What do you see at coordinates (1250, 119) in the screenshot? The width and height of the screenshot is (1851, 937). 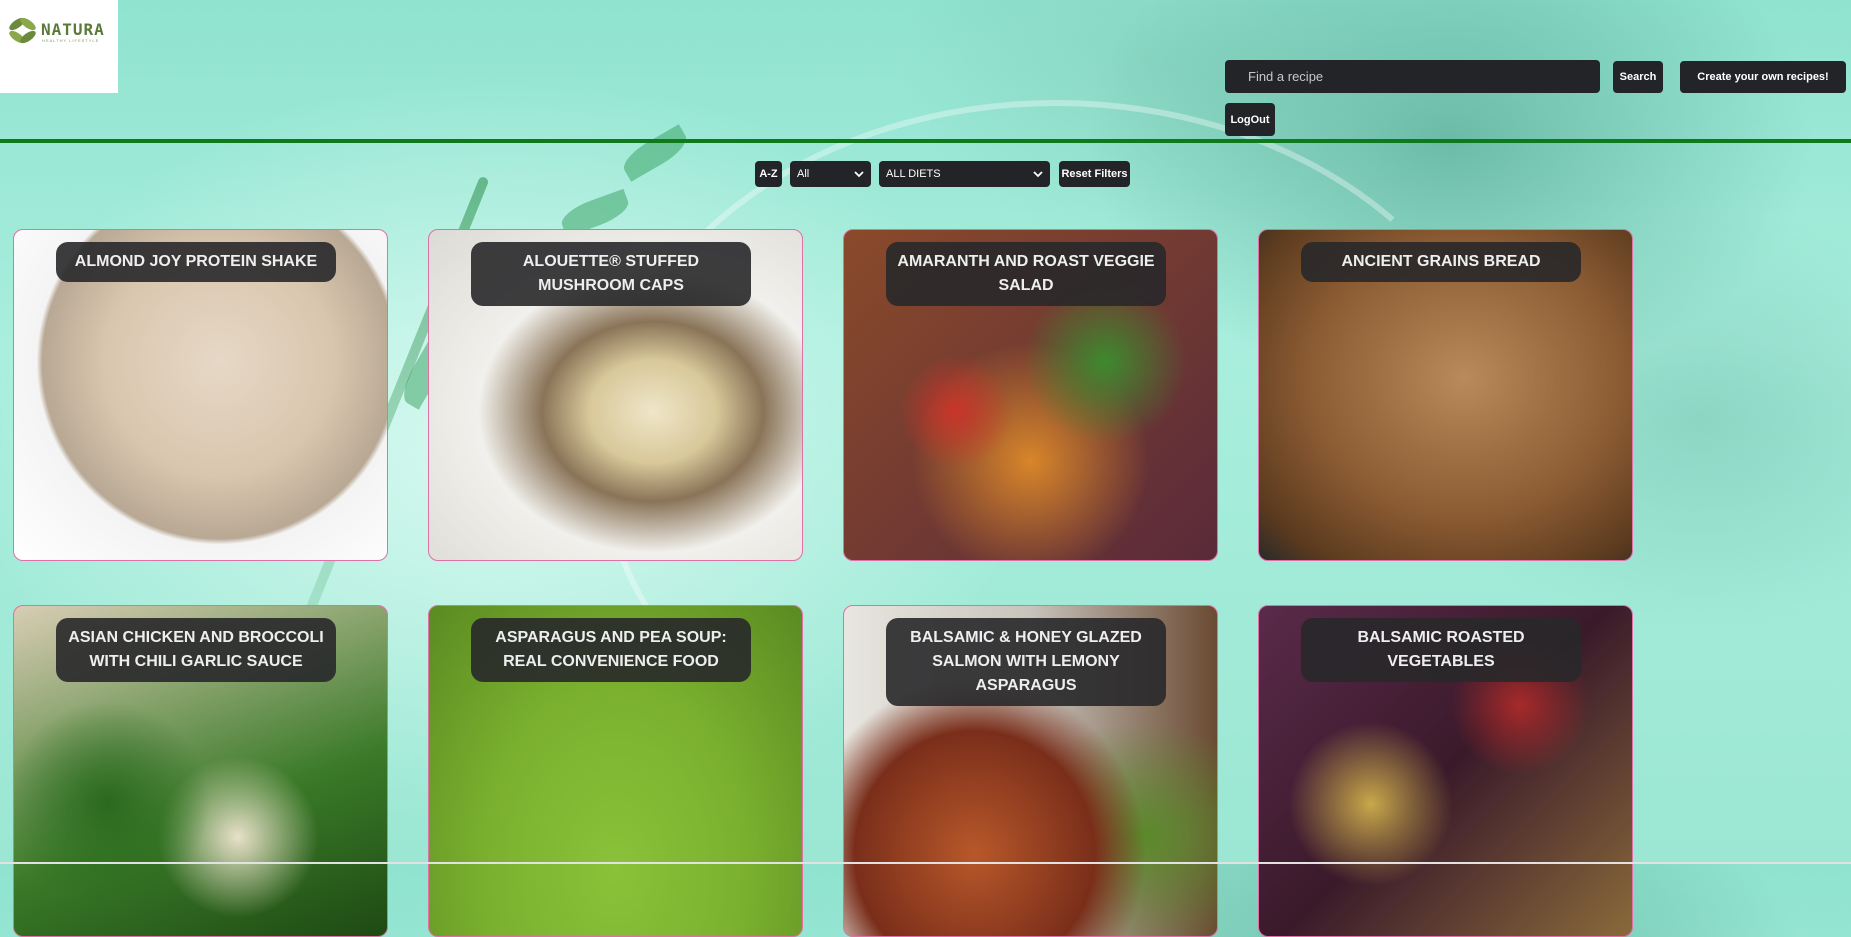 I see `logout-button: LogOut` at bounding box center [1250, 119].